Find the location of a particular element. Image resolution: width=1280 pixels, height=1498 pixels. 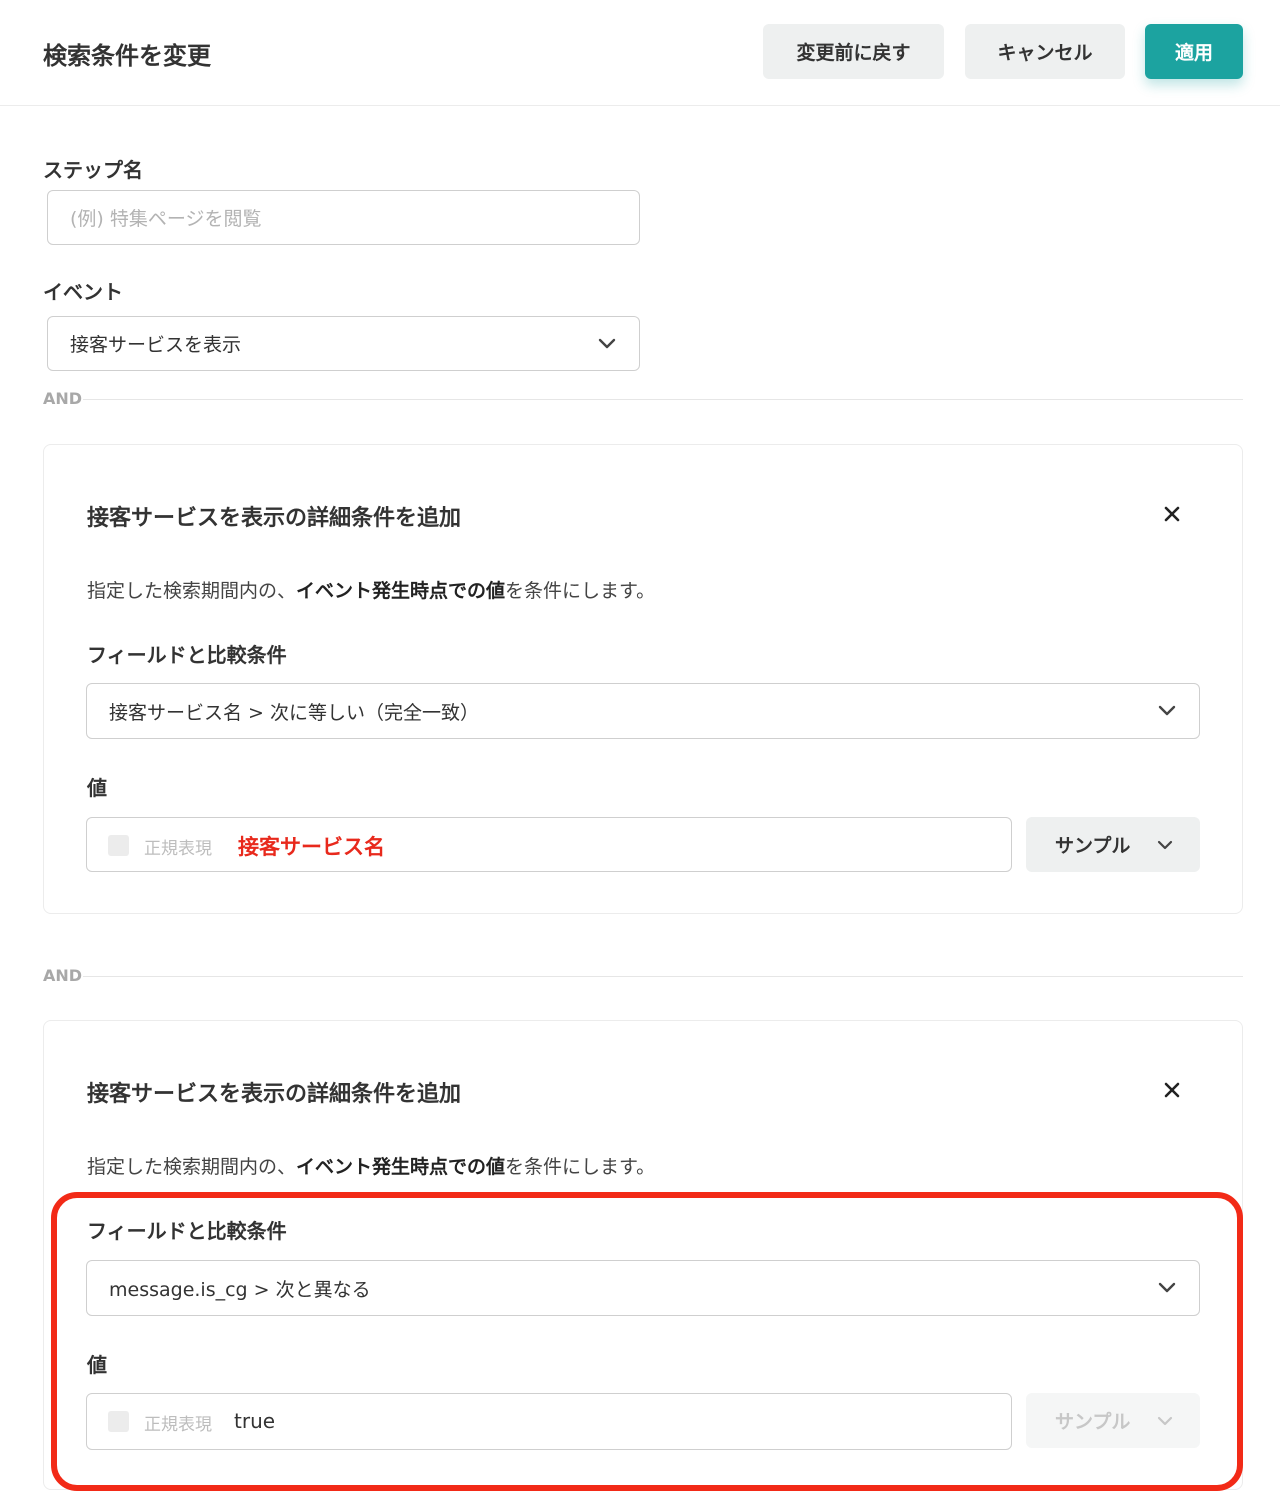

revert-button: 変更前に戻す is located at coordinates (853, 51).